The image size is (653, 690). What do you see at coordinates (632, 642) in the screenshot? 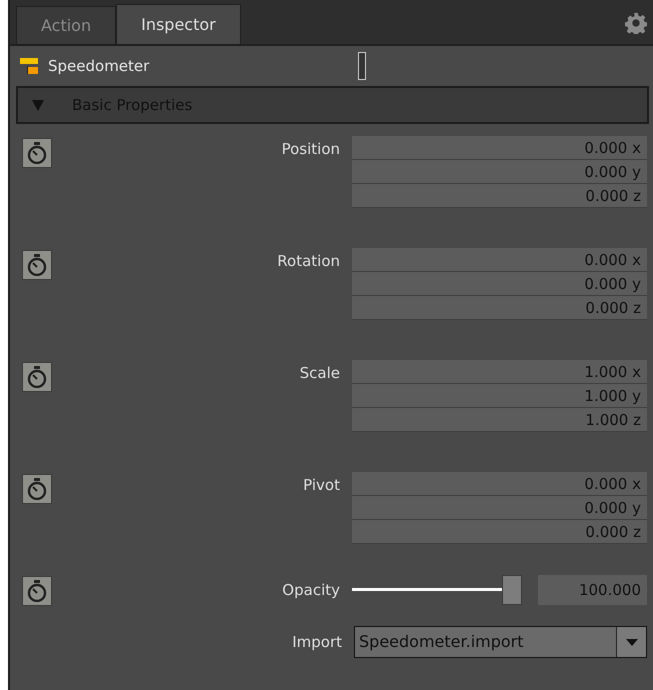
I see `caret-icon` at bounding box center [632, 642].